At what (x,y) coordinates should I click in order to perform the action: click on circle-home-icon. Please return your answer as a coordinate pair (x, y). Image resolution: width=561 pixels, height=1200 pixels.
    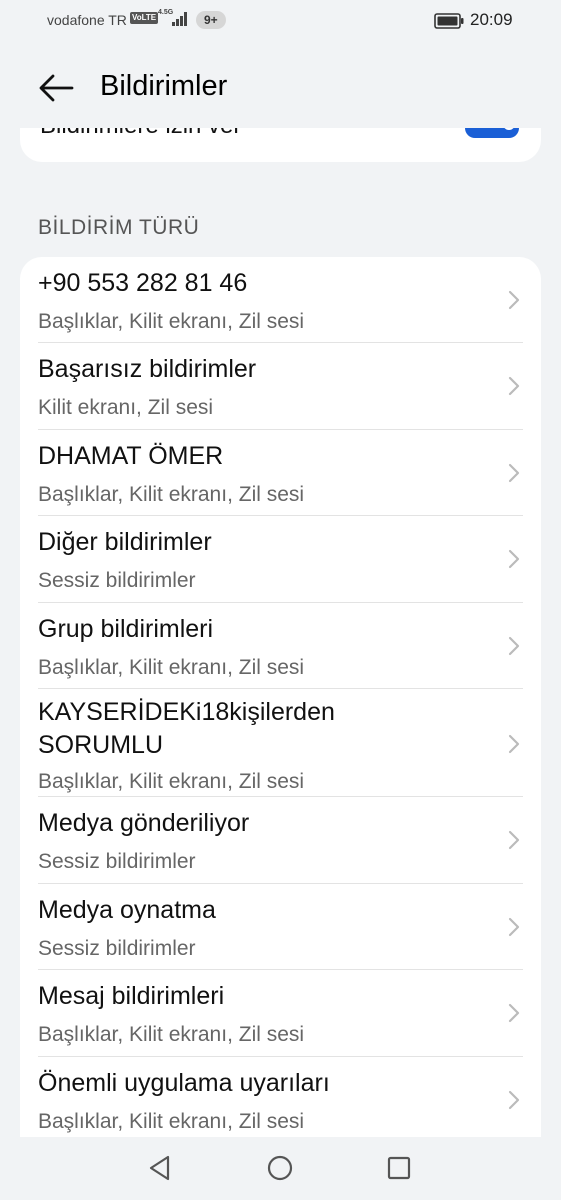
    Looking at the image, I should click on (280, 1168).